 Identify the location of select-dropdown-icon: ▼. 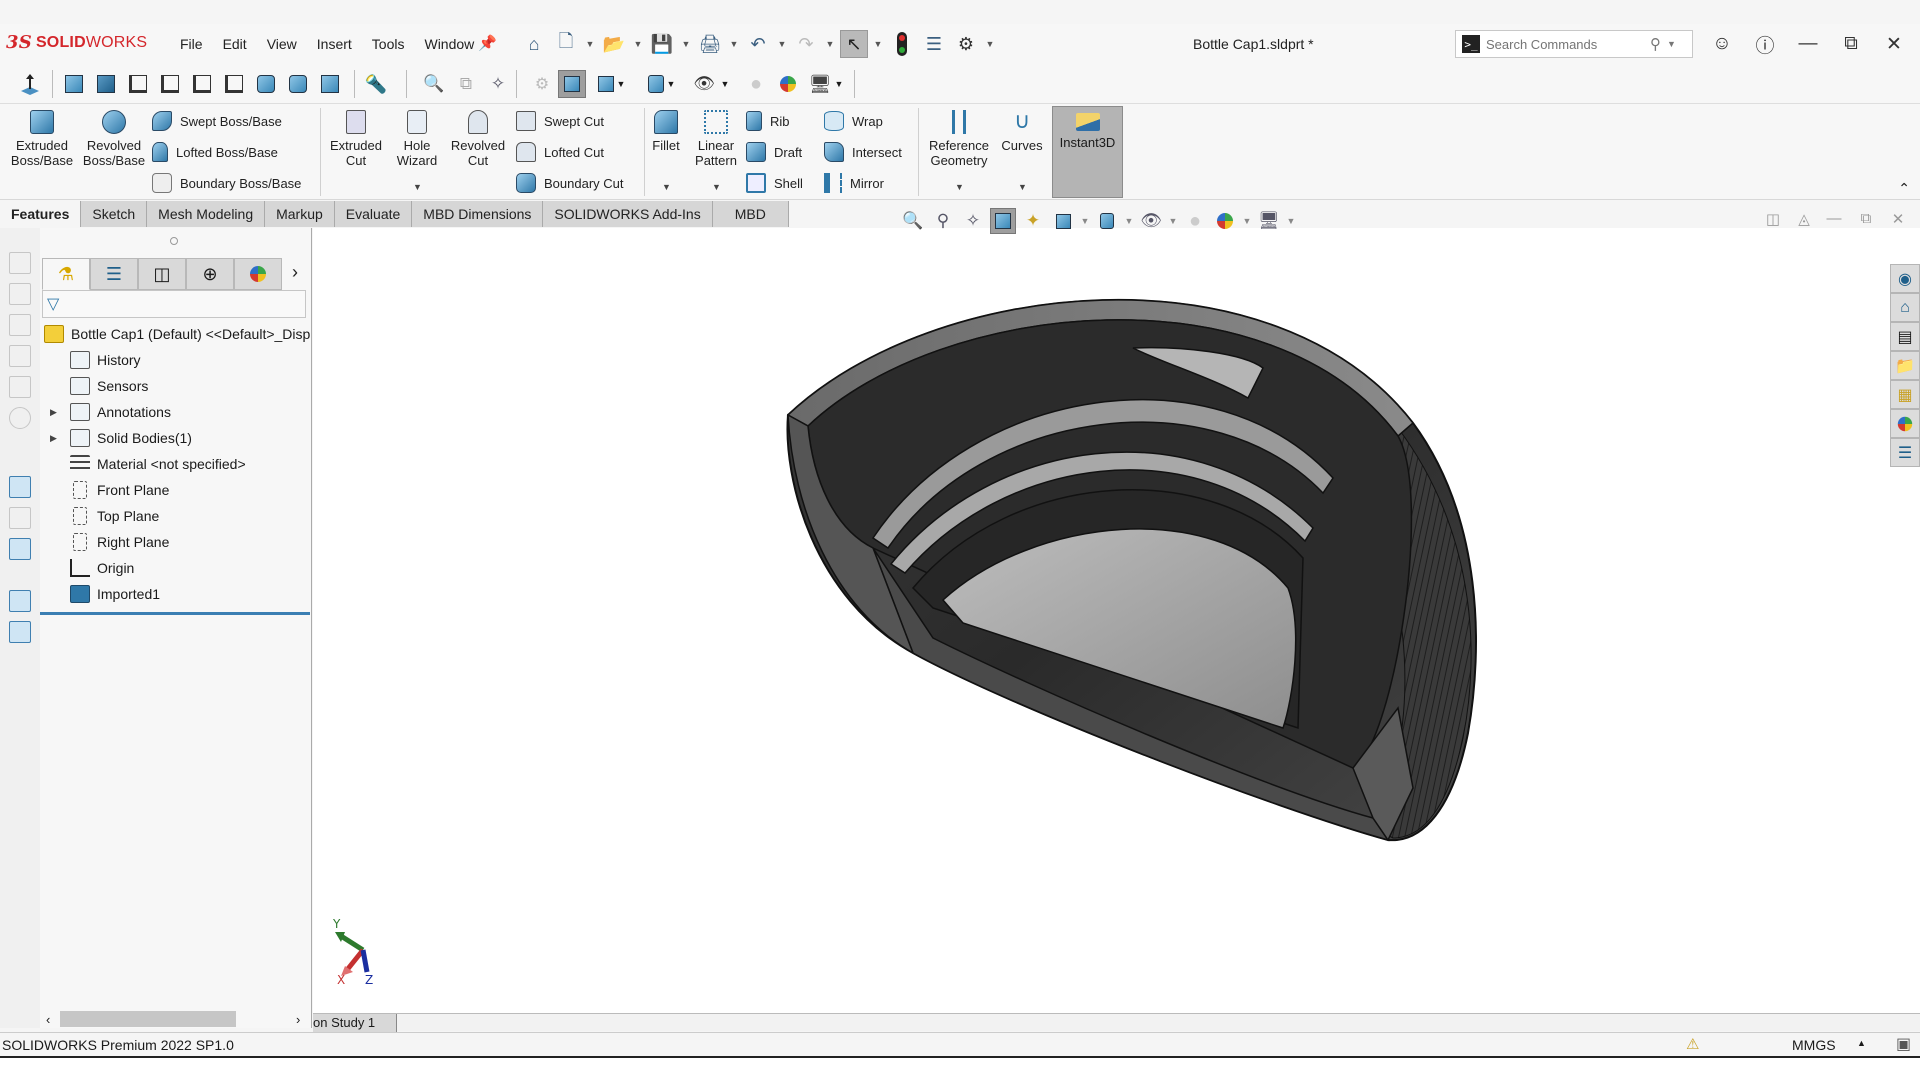
(878, 44).